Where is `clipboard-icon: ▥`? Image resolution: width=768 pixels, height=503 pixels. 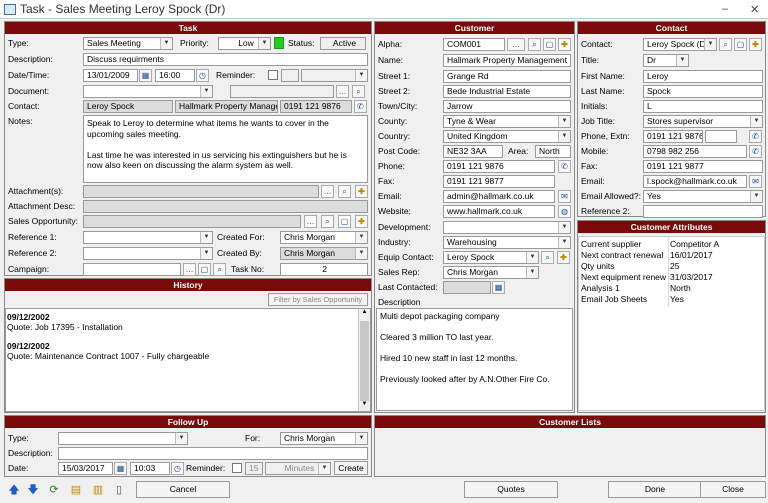
clipboard-icon: ▥ is located at coordinates (98, 490).